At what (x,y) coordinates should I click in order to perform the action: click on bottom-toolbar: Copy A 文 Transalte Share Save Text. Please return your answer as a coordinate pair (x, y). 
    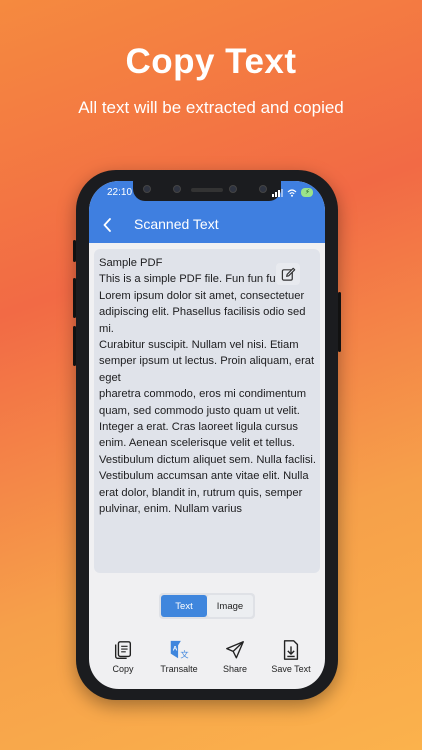
    Looking at the image, I should click on (207, 654).